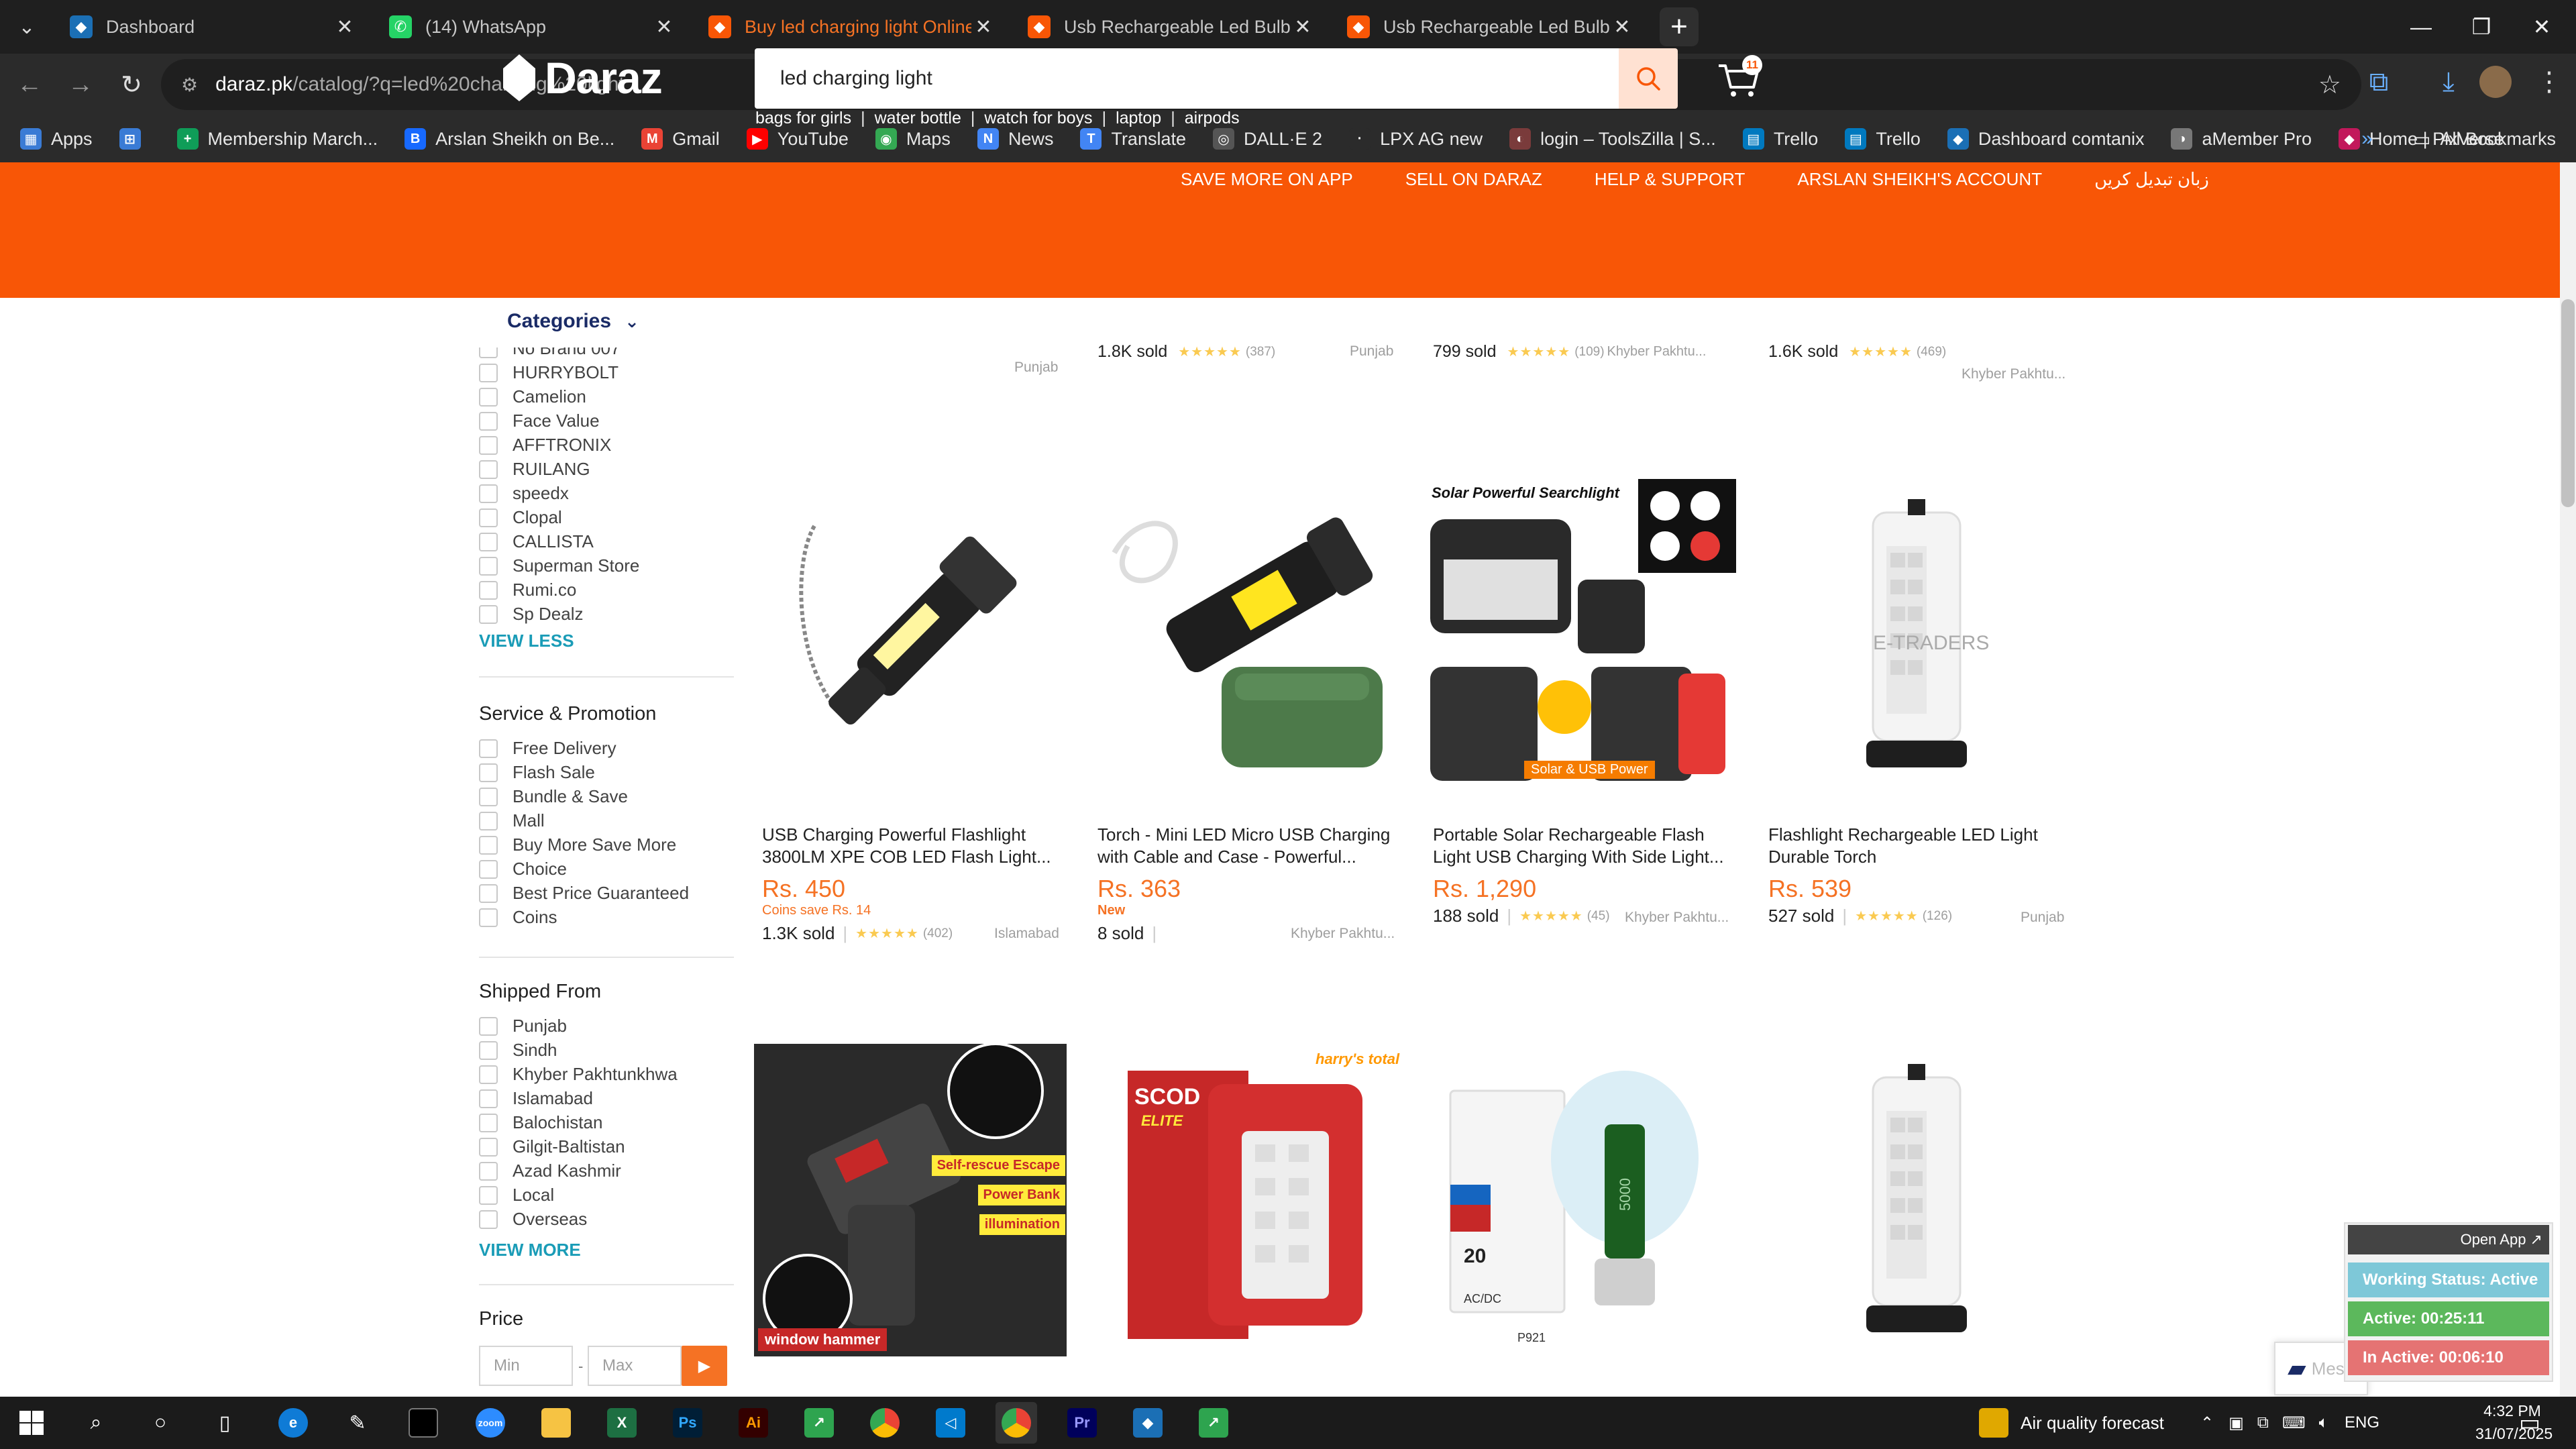 This screenshot has height=1449, width=2576. Describe the element at coordinates (2549, 82) in the screenshot. I see `menu-kebab-icon: ⋮` at that location.